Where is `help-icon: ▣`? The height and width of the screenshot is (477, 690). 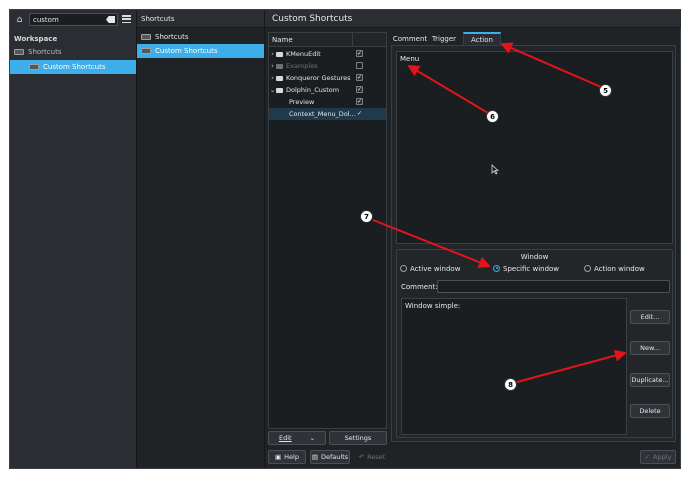
help-icon: ▣ is located at coordinates (278, 457).